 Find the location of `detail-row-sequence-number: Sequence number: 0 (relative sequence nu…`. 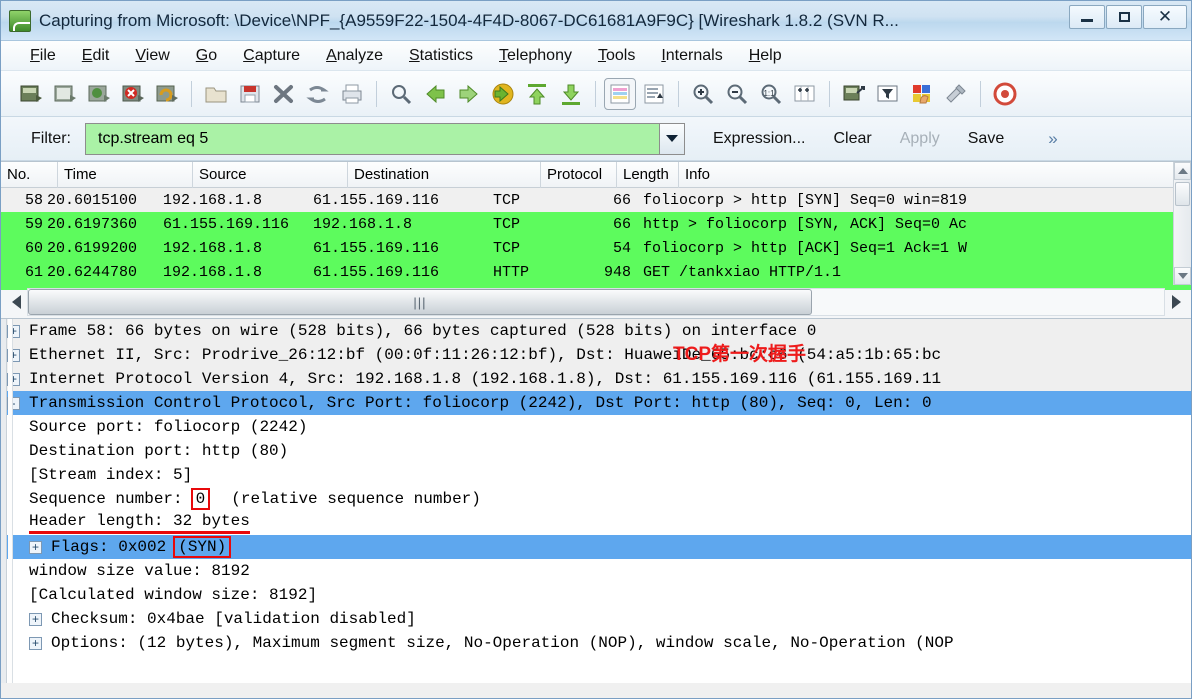

detail-row-sequence-number: Sequence number: 0 (relative sequence nu… is located at coordinates (596, 499).